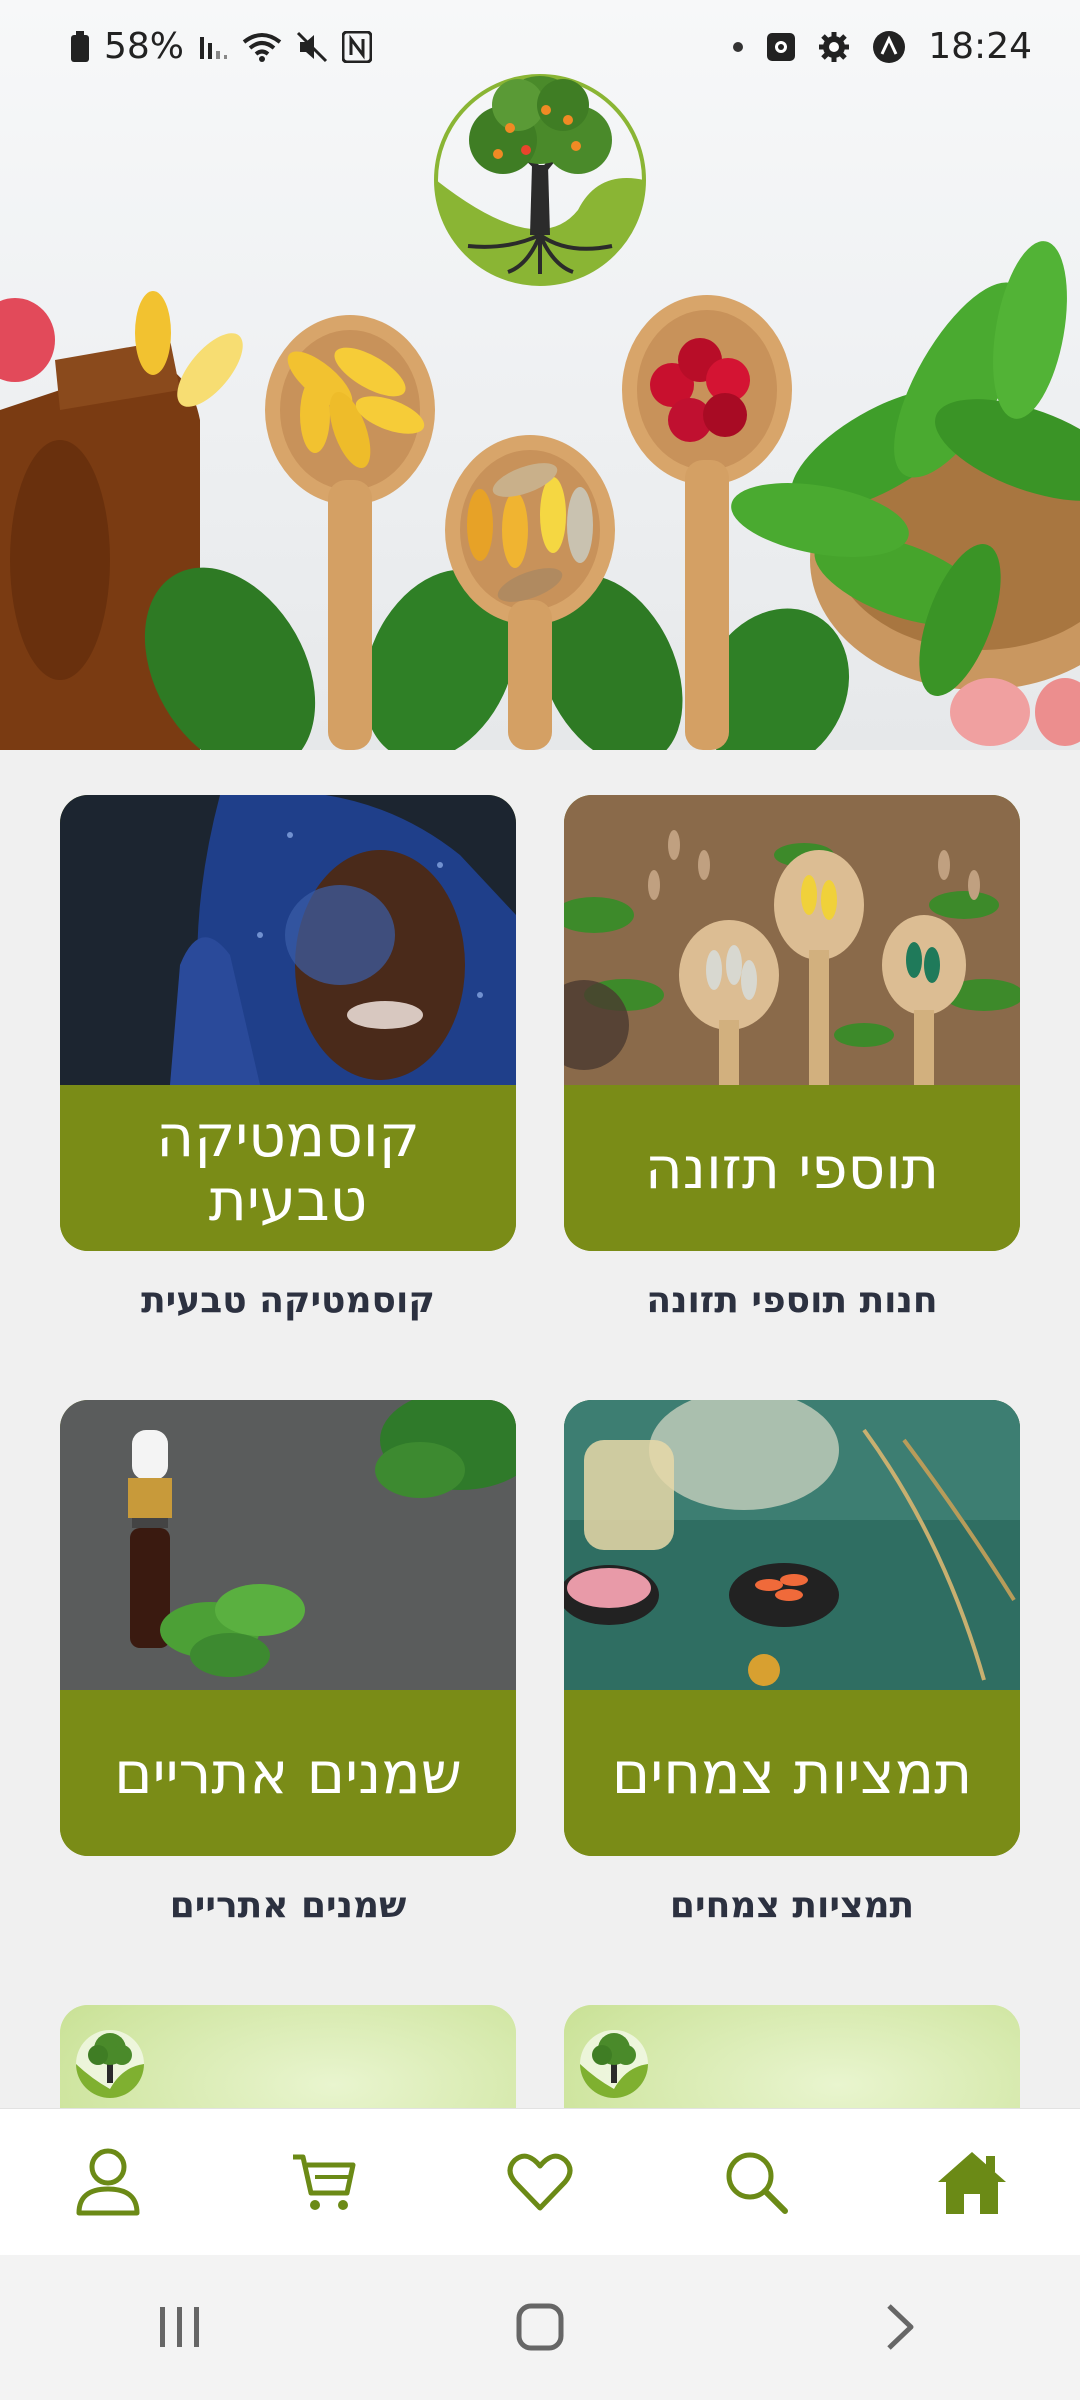 This screenshot has height=2400, width=1080. I want to click on category-card-herbal-extracts: תמציות צמחים, so click(792, 1628).